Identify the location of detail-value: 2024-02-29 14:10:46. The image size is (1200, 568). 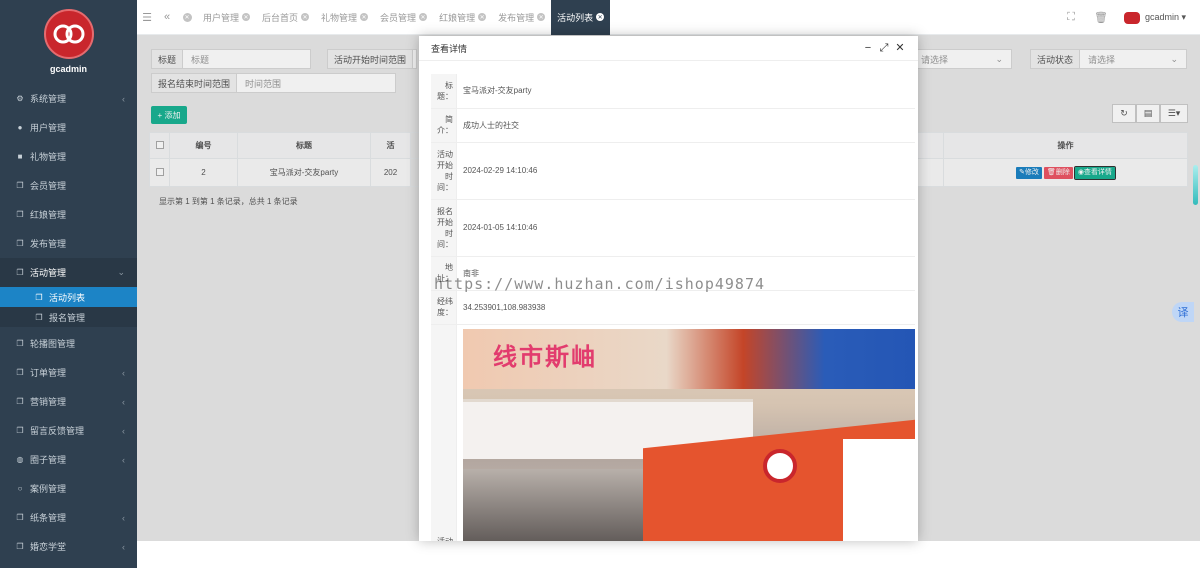
(685, 171).